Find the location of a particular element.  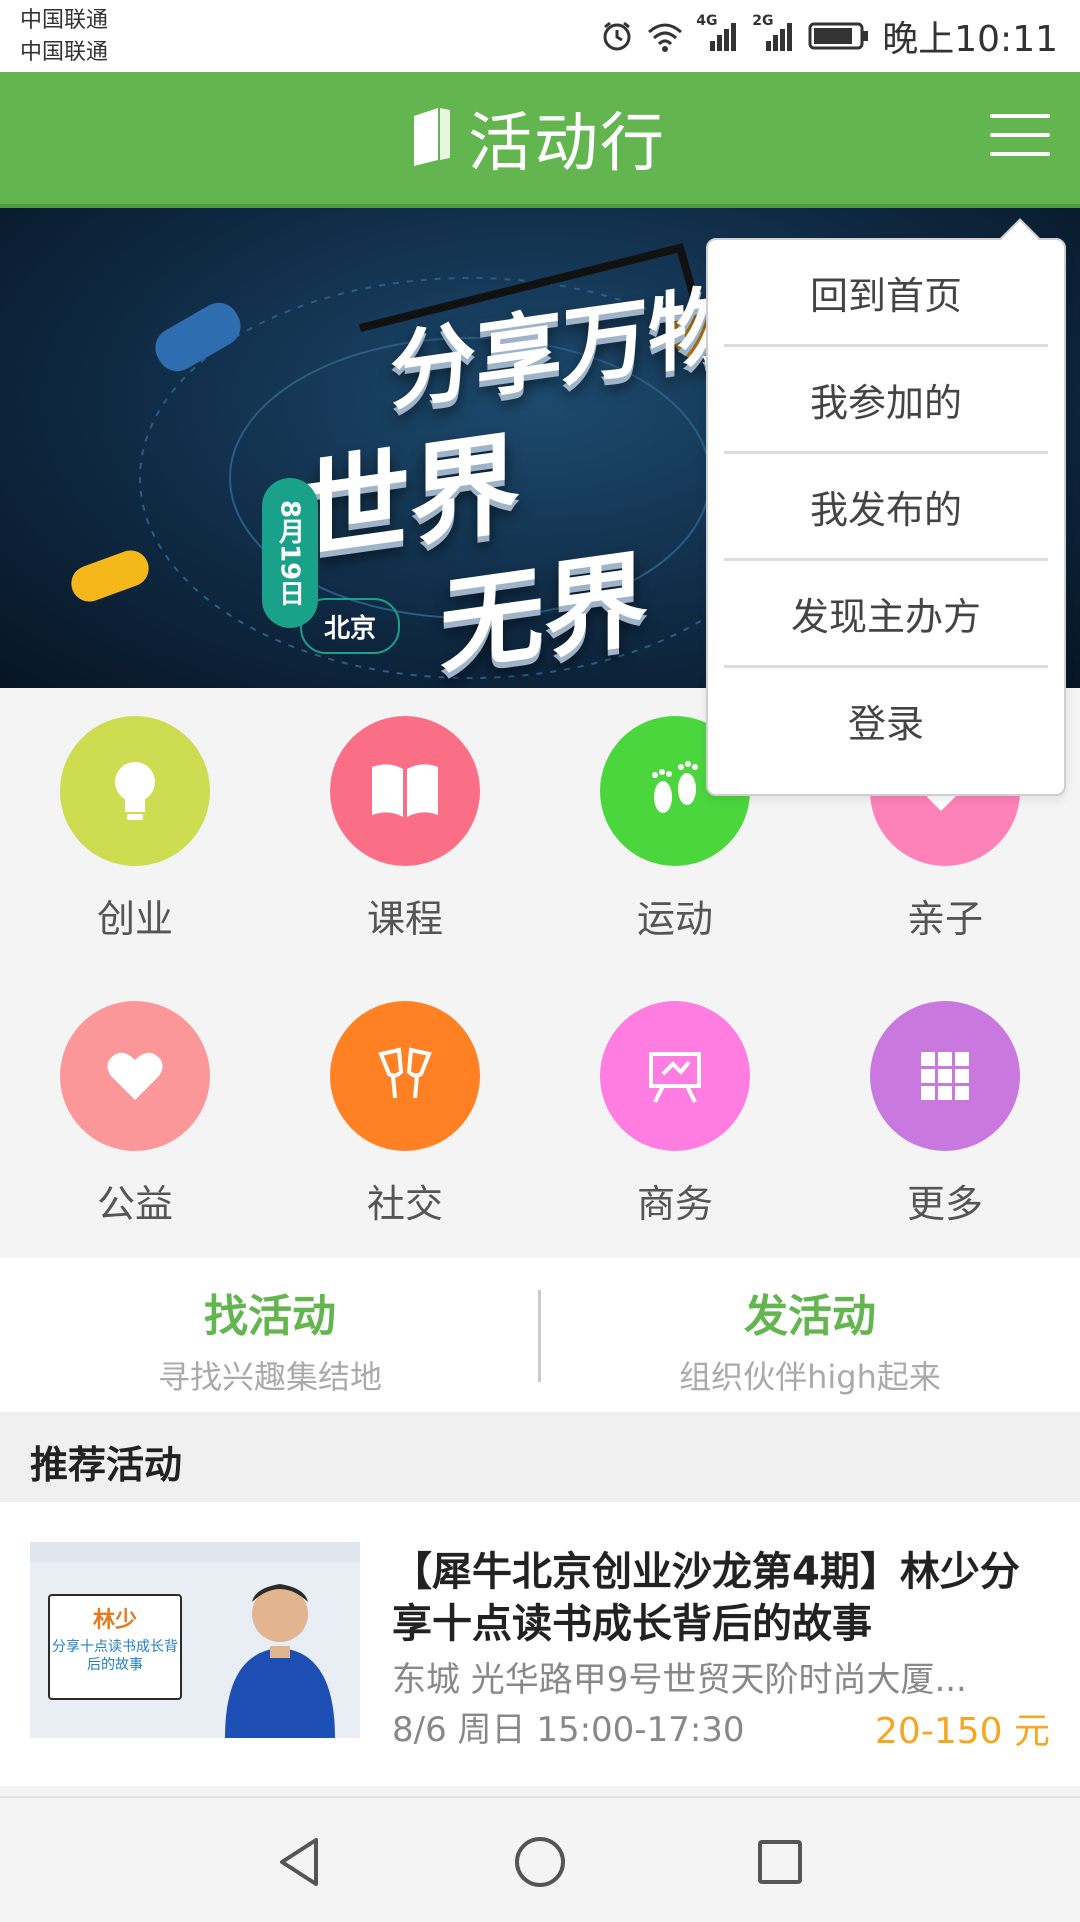

lightbulb-icon is located at coordinates (135, 791).